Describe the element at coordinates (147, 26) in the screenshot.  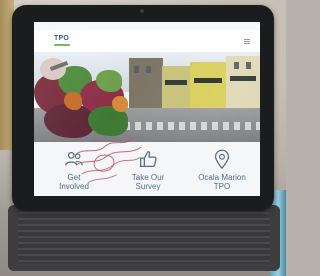
I see `status-bar` at that location.